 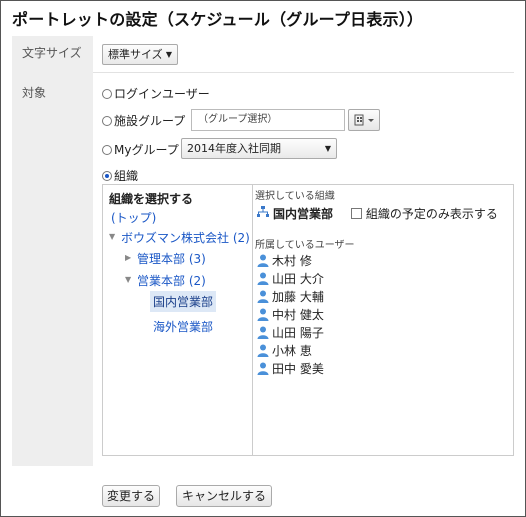 I want to click on facility-icon, so click(x=364, y=120).